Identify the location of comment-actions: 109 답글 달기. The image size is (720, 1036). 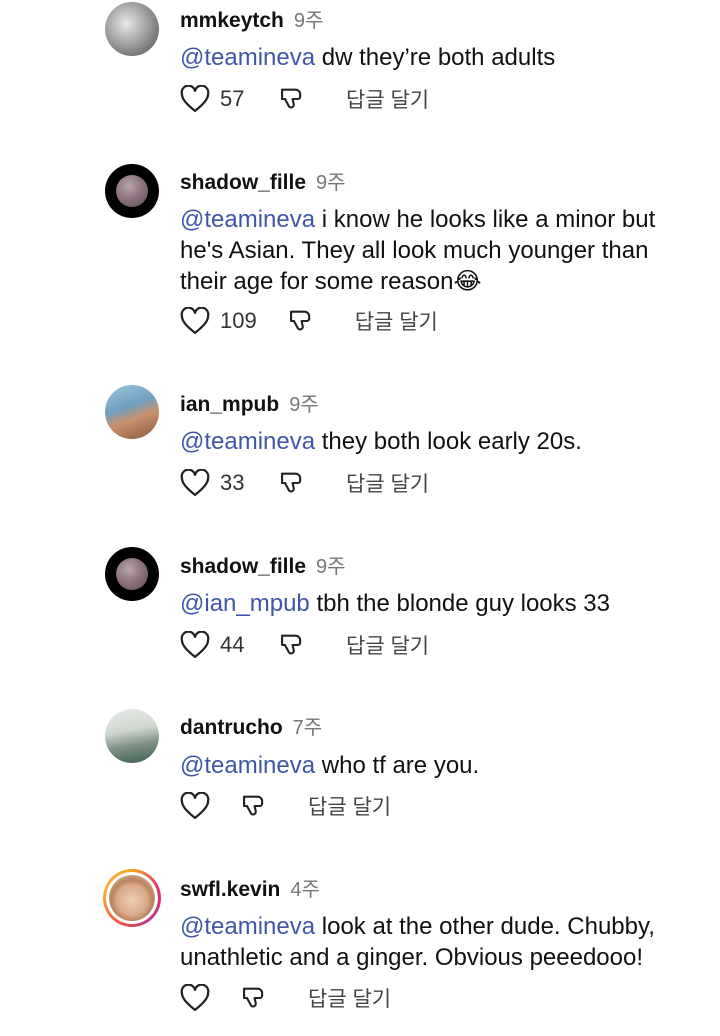
(309, 321).